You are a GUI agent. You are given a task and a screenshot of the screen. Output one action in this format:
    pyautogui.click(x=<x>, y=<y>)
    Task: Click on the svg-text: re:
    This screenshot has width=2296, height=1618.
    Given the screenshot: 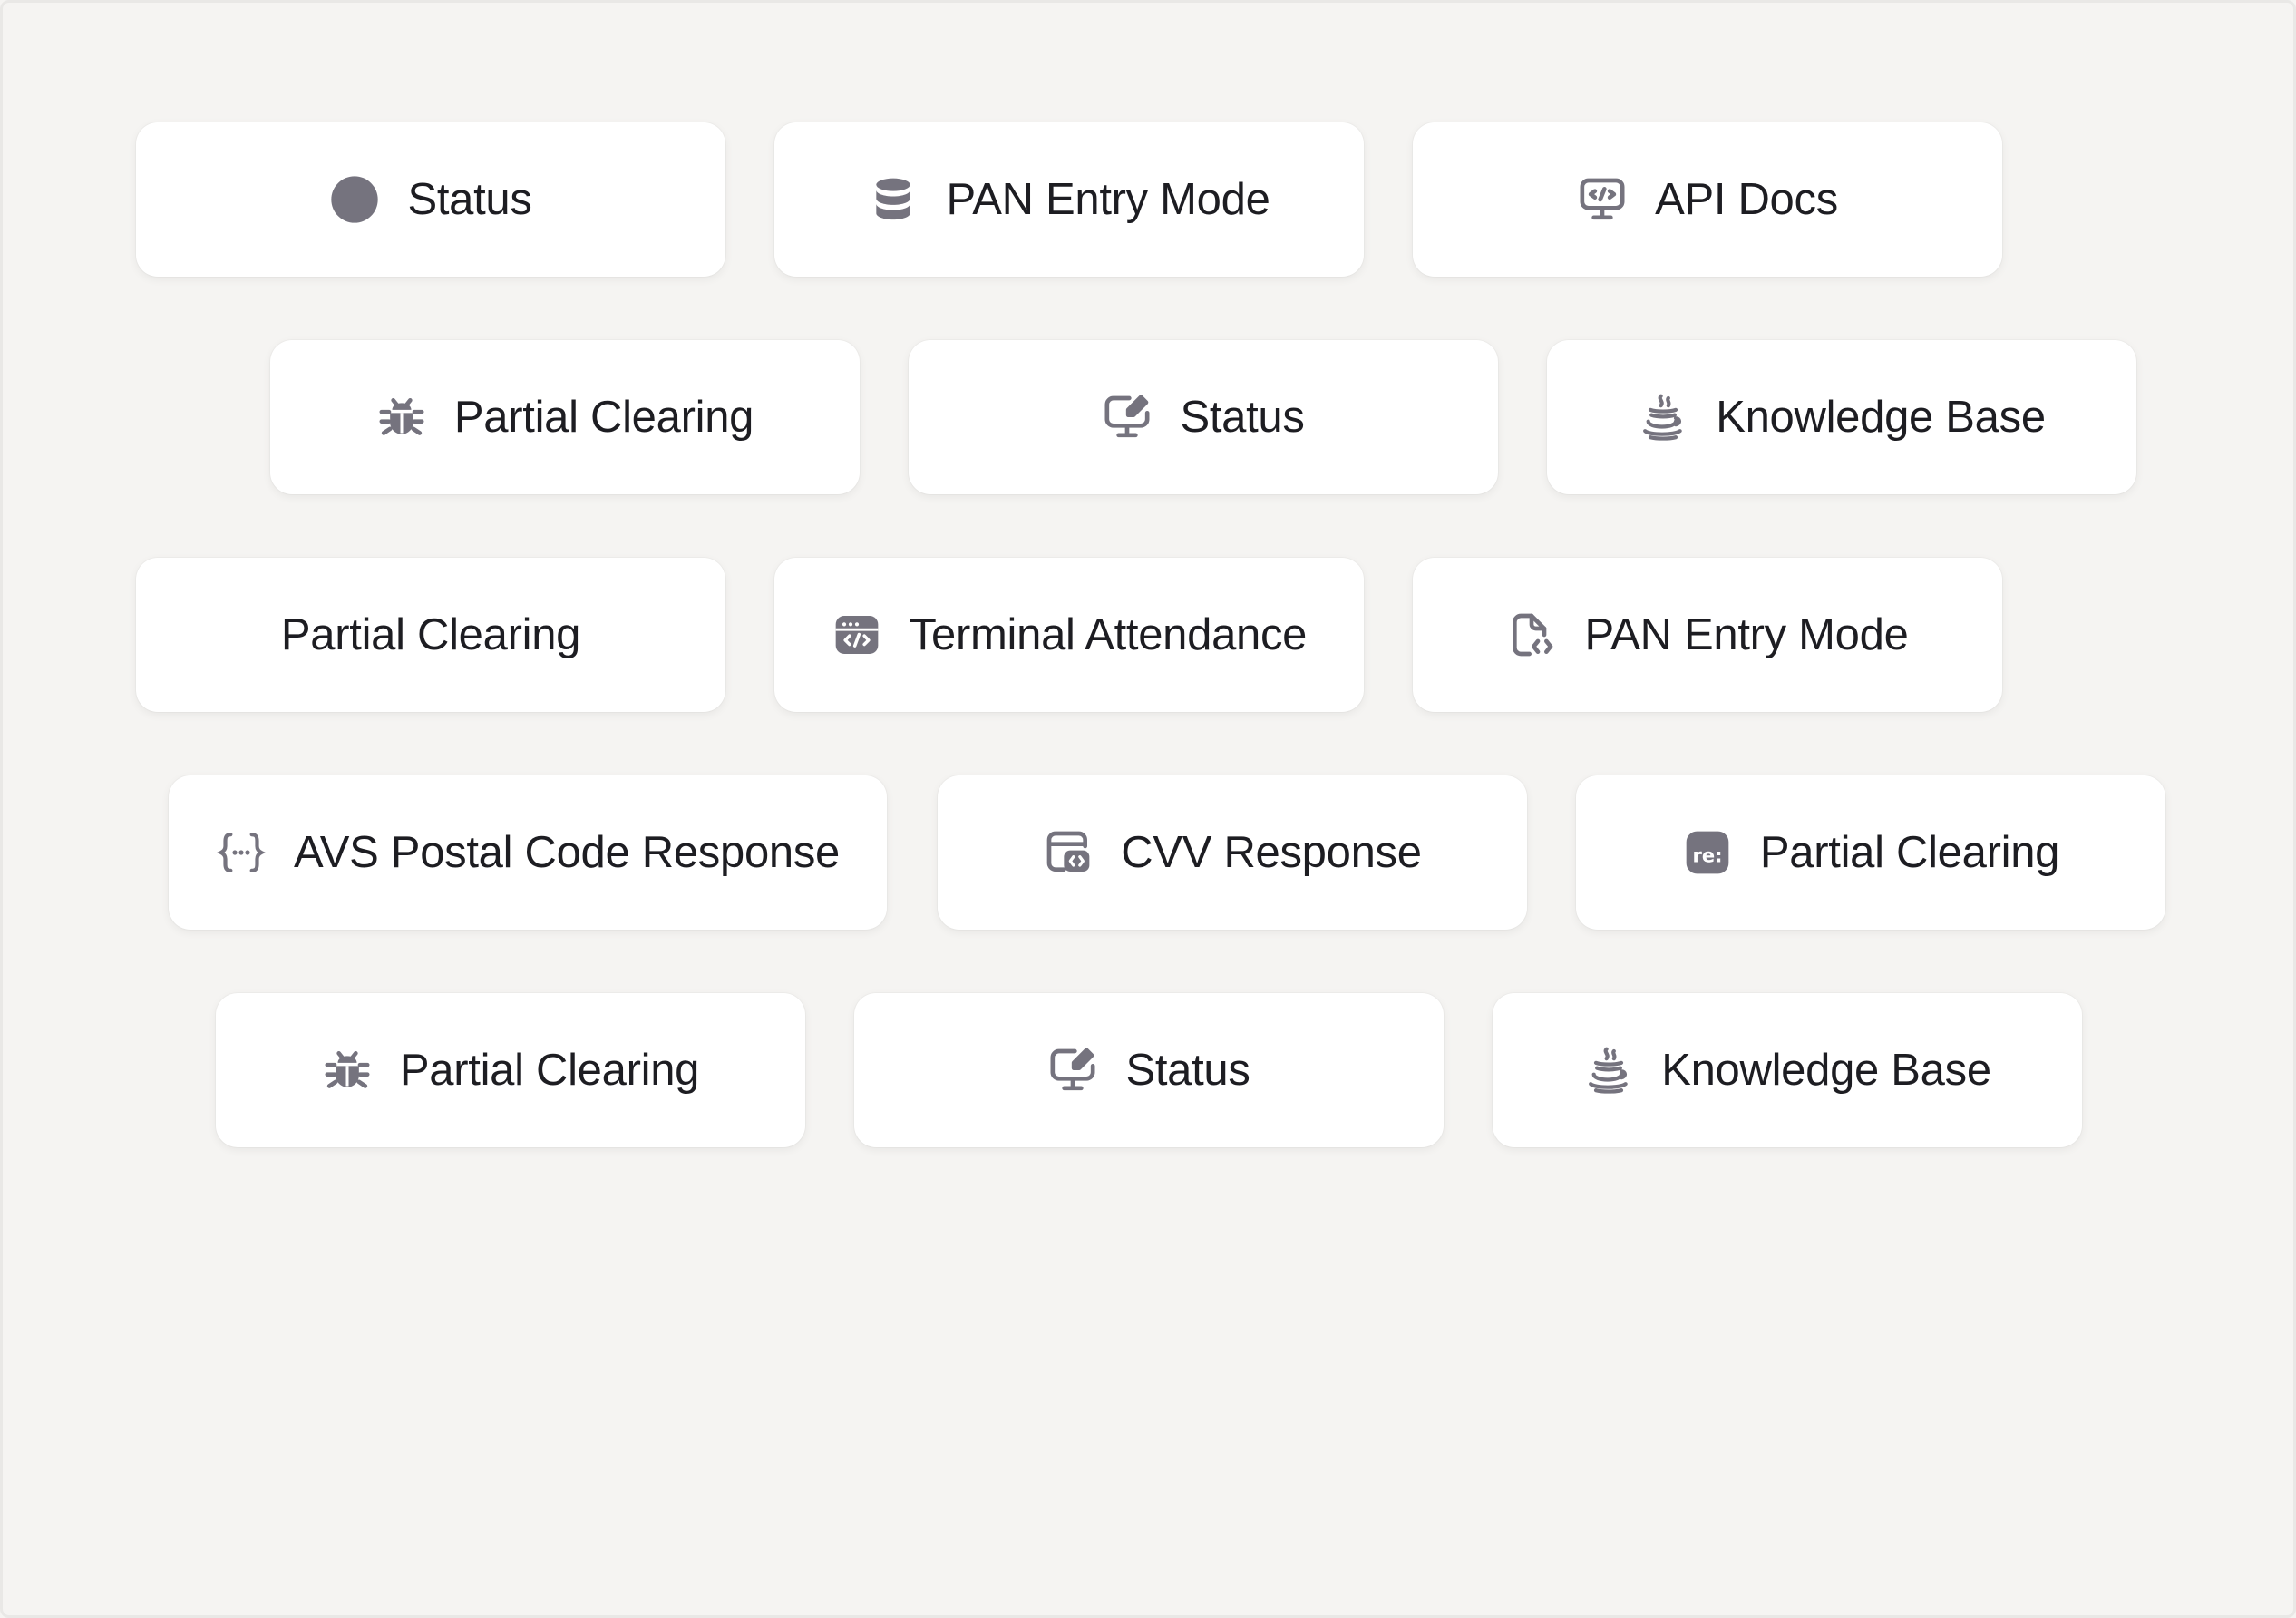 What is the action you would take?
    pyautogui.click(x=1707, y=856)
    